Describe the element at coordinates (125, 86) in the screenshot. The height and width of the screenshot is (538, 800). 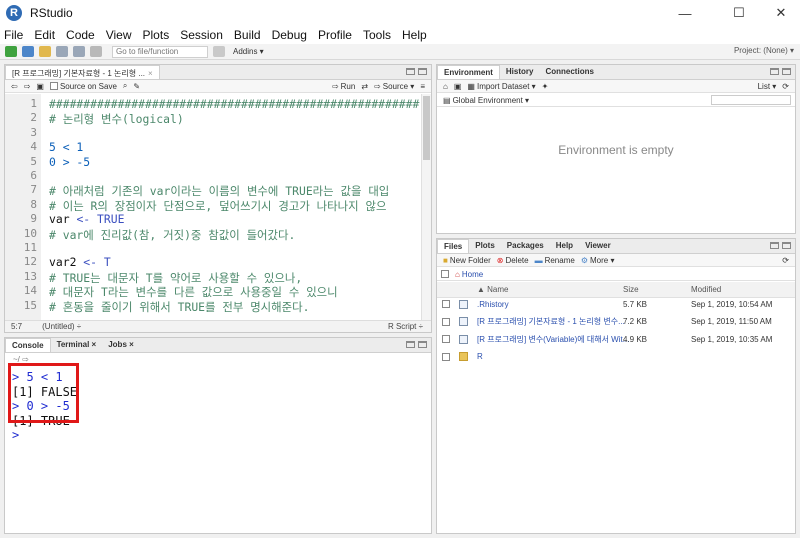
I see `search-icon: ⌕` at that location.